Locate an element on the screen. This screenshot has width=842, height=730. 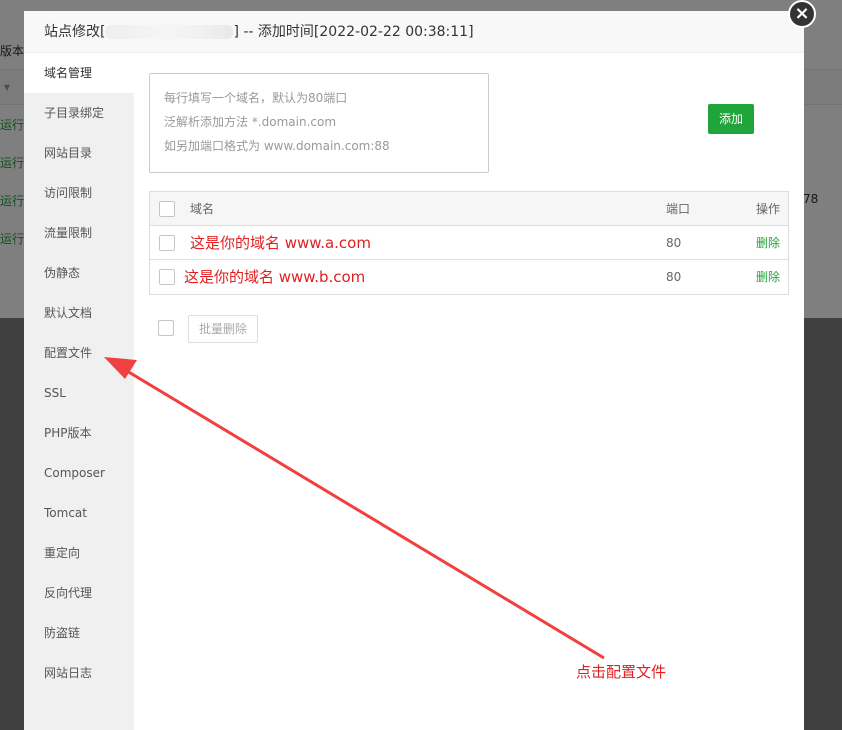
annotation-text: 点击配置文件 is located at coordinates (621, 672).